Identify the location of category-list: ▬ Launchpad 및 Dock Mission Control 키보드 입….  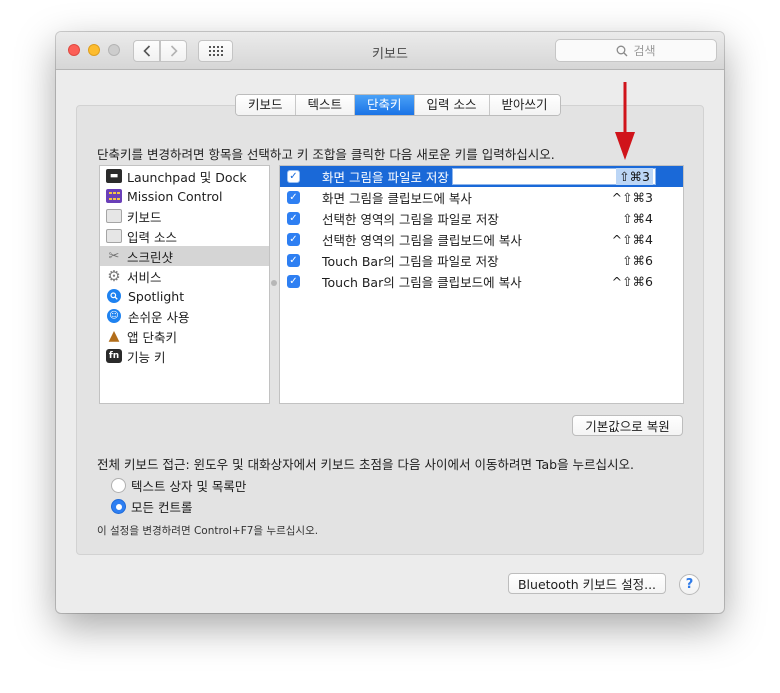
(184, 284).